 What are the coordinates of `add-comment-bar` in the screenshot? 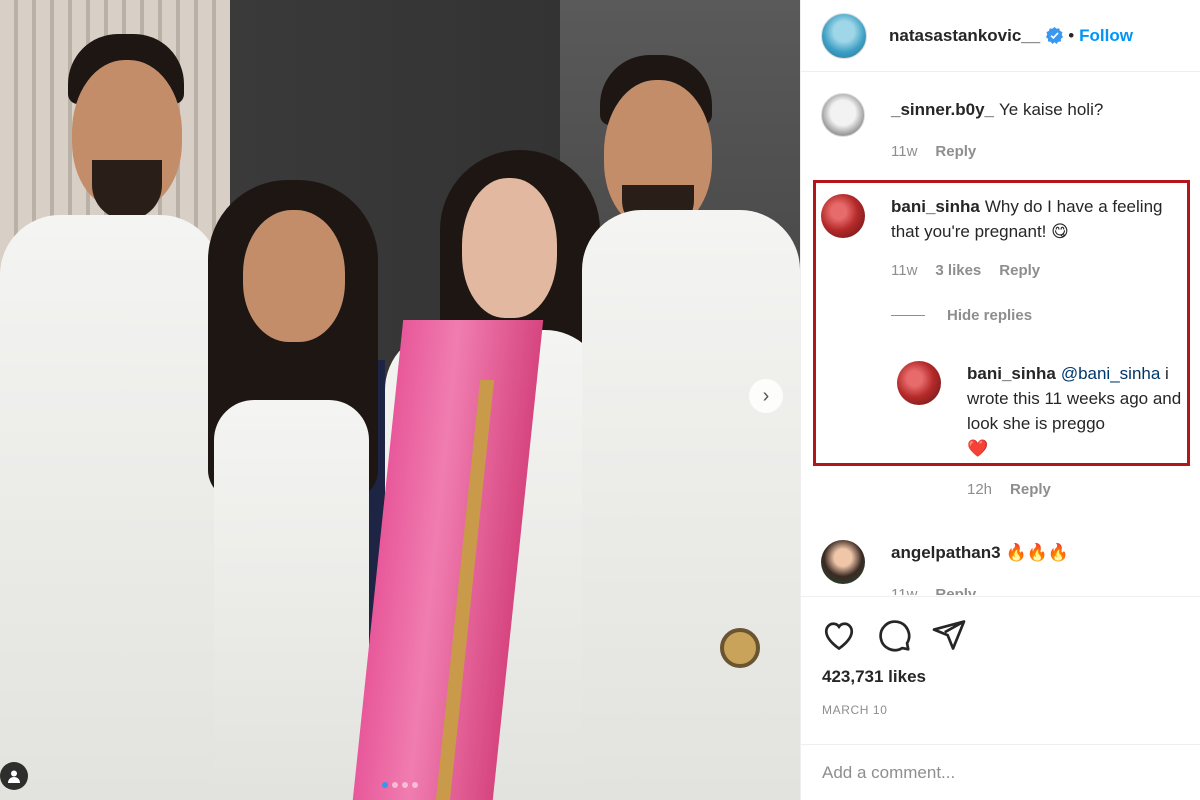 It's located at (1000, 772).